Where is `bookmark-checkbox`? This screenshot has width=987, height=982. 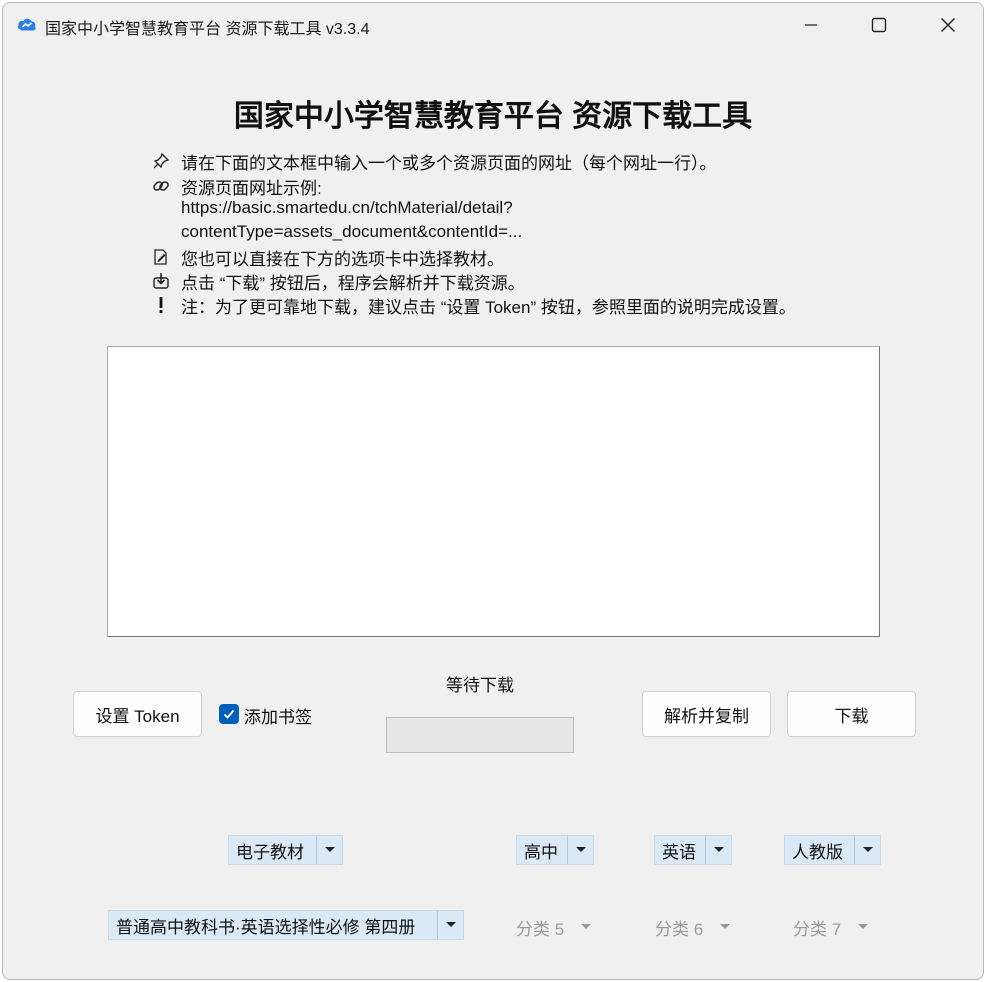
bookmark-checkbox is located at coordinates (229, 714).